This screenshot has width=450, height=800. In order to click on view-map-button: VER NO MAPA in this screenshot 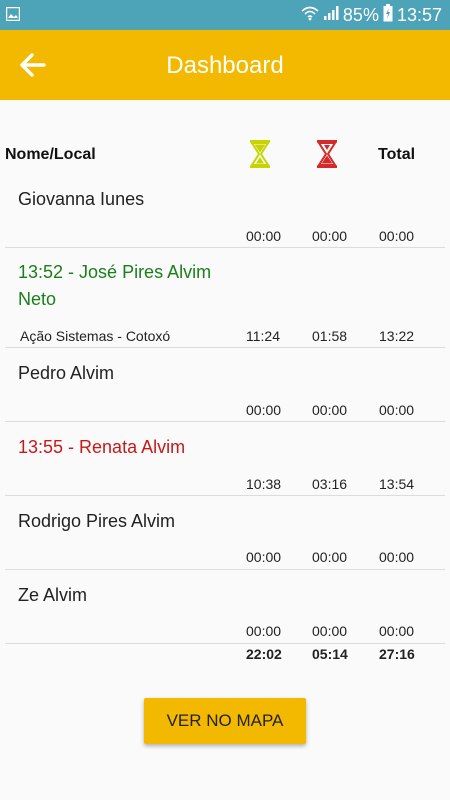, I will do `click(225, 721)`.